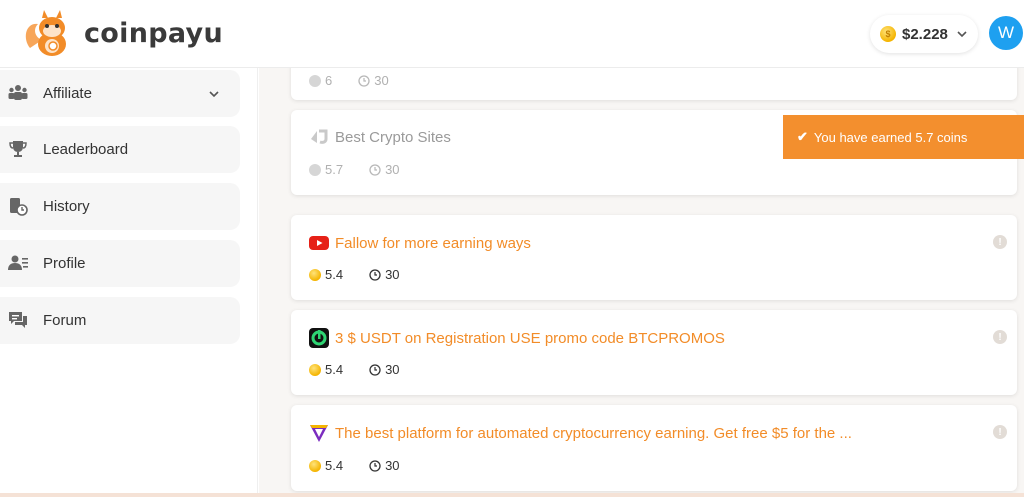 This screenshot has height=497, width=1024. Describe the element at coordinates (512, 34) in the screenshot. I see `top-header: coinpayu $ $2.228 W` at that location.